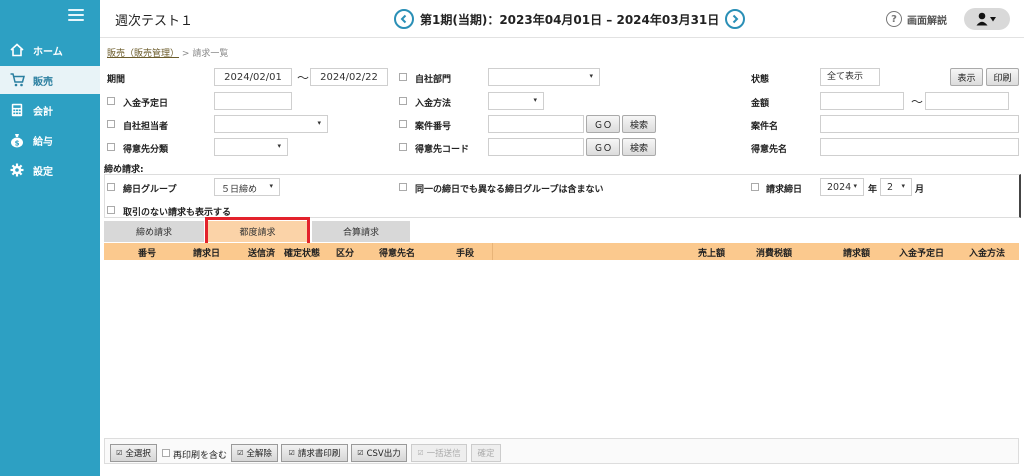 This screenshot has height=476, width=1024. I want to click on sidebar-item-settings: 設定, so click(50, 170).